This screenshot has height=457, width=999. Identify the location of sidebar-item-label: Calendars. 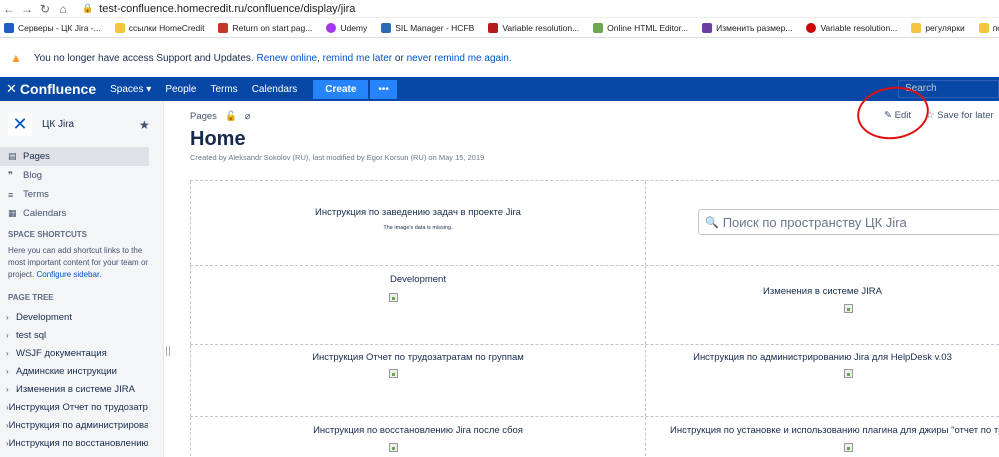
(45, 213).